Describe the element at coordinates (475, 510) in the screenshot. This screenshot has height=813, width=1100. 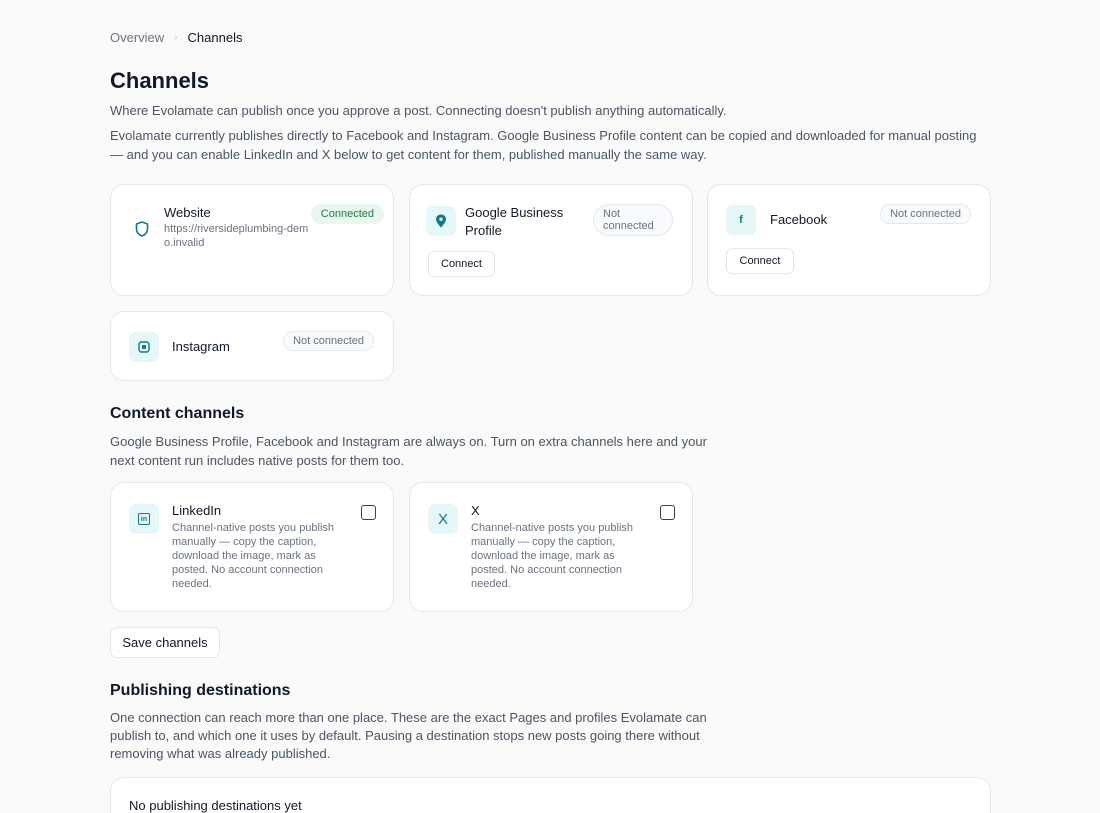
I see `x-name: X` at that location.